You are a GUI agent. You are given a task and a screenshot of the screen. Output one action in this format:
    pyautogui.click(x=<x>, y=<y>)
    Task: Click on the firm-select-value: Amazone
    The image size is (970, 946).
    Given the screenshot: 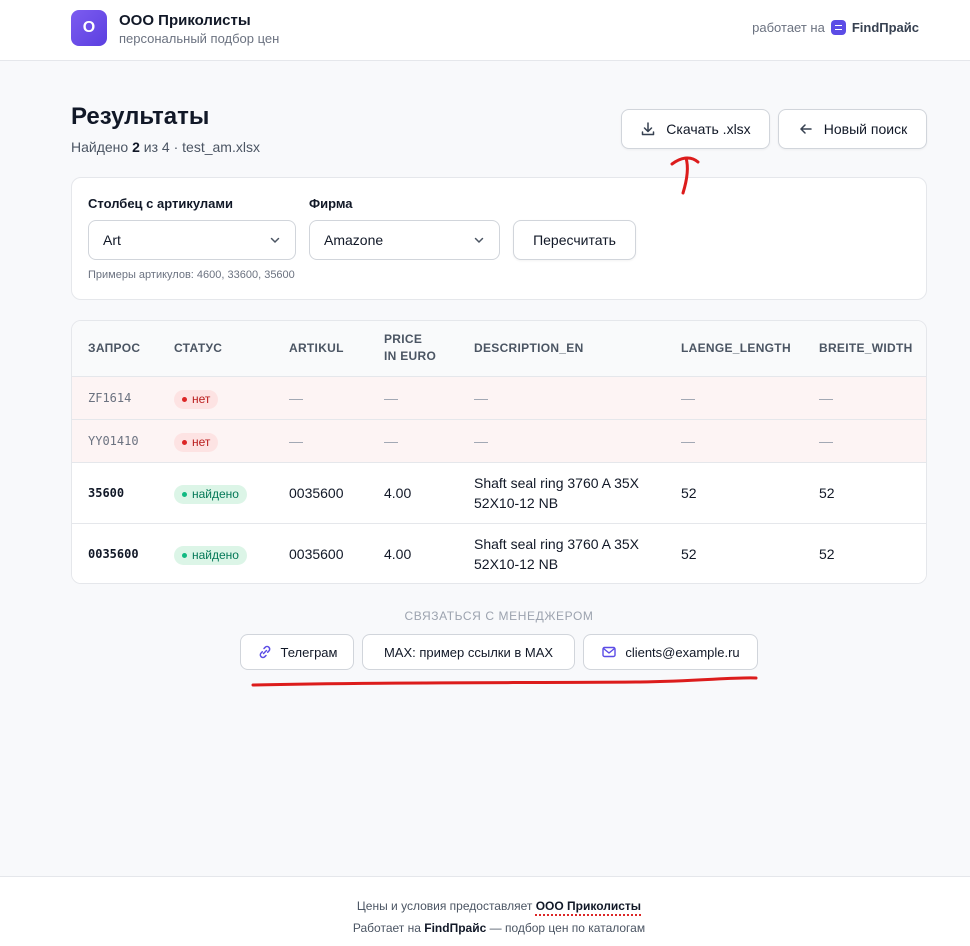 What is the action you would take?
    pyautogui.click(x=354, y=240)
    